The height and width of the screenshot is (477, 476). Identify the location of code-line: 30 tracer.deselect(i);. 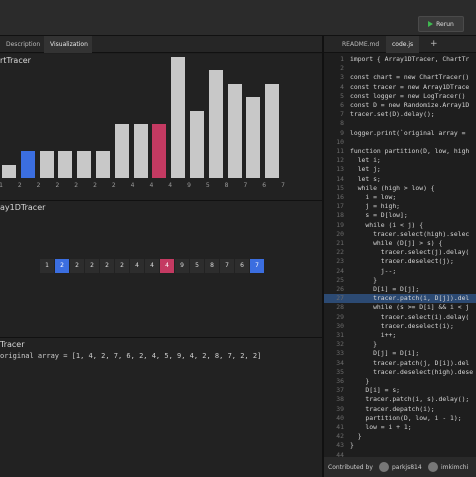
(400, 326).